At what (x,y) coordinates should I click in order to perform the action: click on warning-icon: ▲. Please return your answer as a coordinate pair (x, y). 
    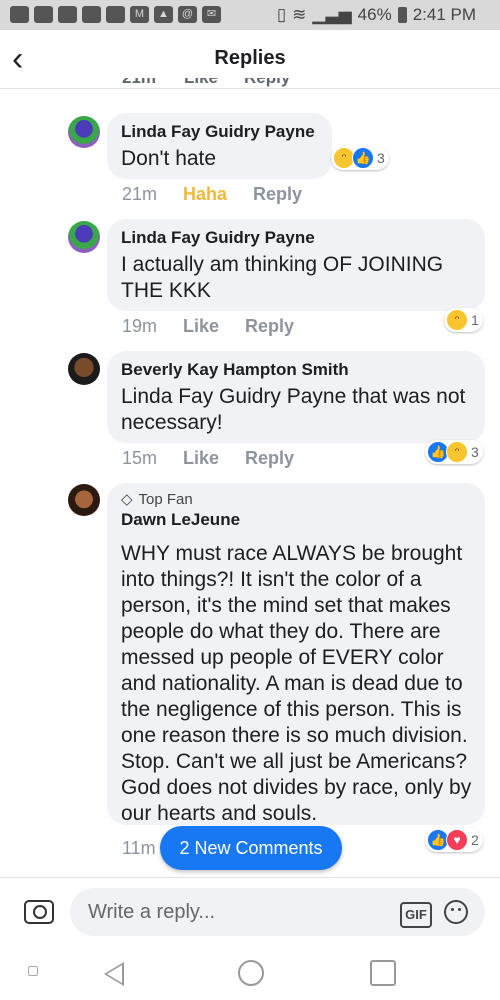
    Looking at the image, I should click on (163, 14).